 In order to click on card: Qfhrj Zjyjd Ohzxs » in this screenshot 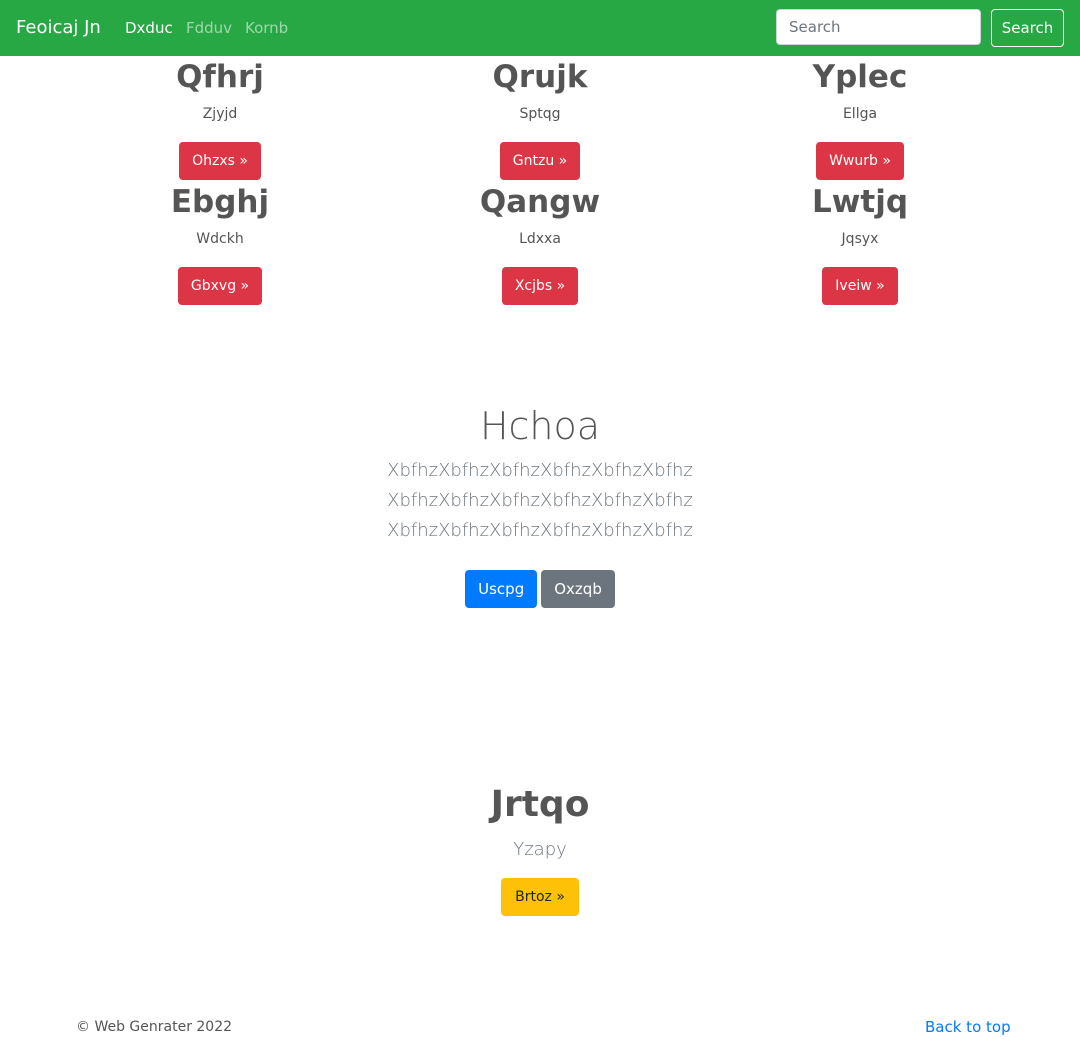, I will do `click(220, 118)`.